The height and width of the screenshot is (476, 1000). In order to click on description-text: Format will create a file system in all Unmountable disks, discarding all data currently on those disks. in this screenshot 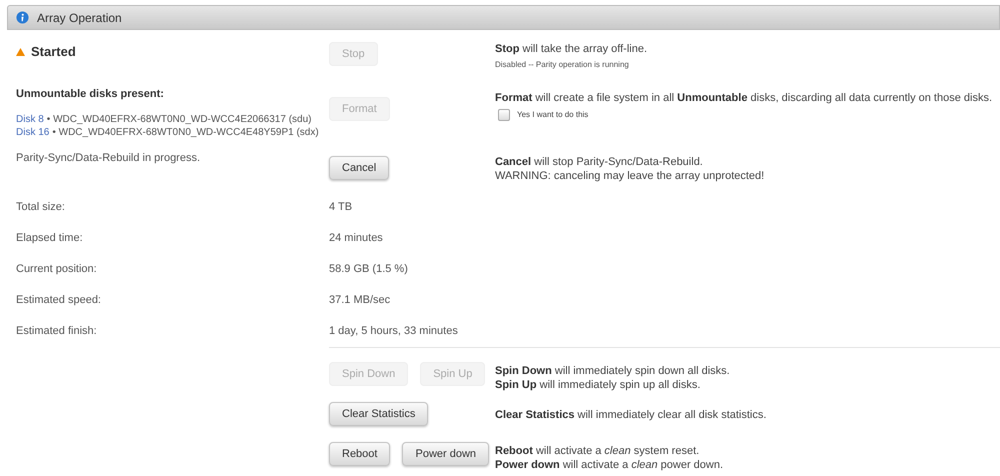, I will do `click(744, 98)`.